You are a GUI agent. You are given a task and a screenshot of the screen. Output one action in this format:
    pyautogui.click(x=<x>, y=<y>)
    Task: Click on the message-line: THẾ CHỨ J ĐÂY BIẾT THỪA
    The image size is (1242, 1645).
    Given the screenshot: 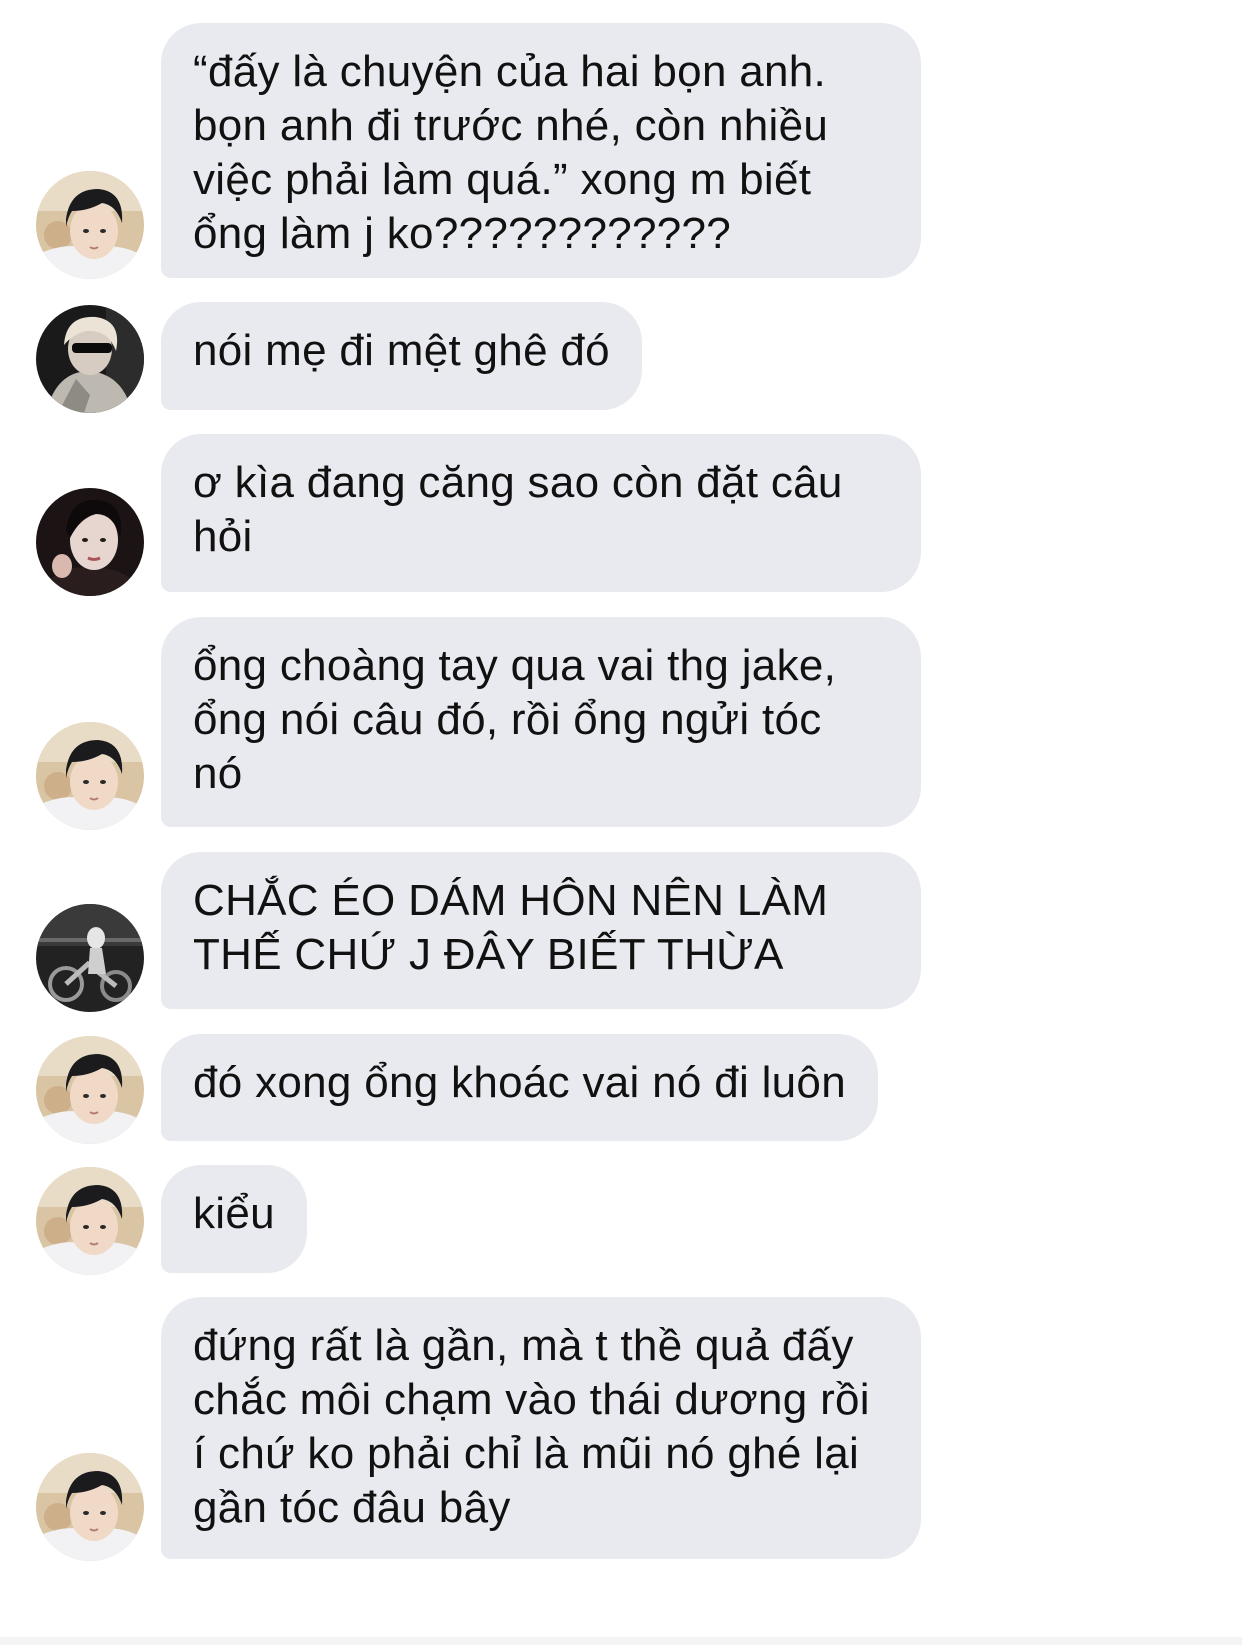 What is the action you would take?
    pyautogui.click(x=488, y=954)
    